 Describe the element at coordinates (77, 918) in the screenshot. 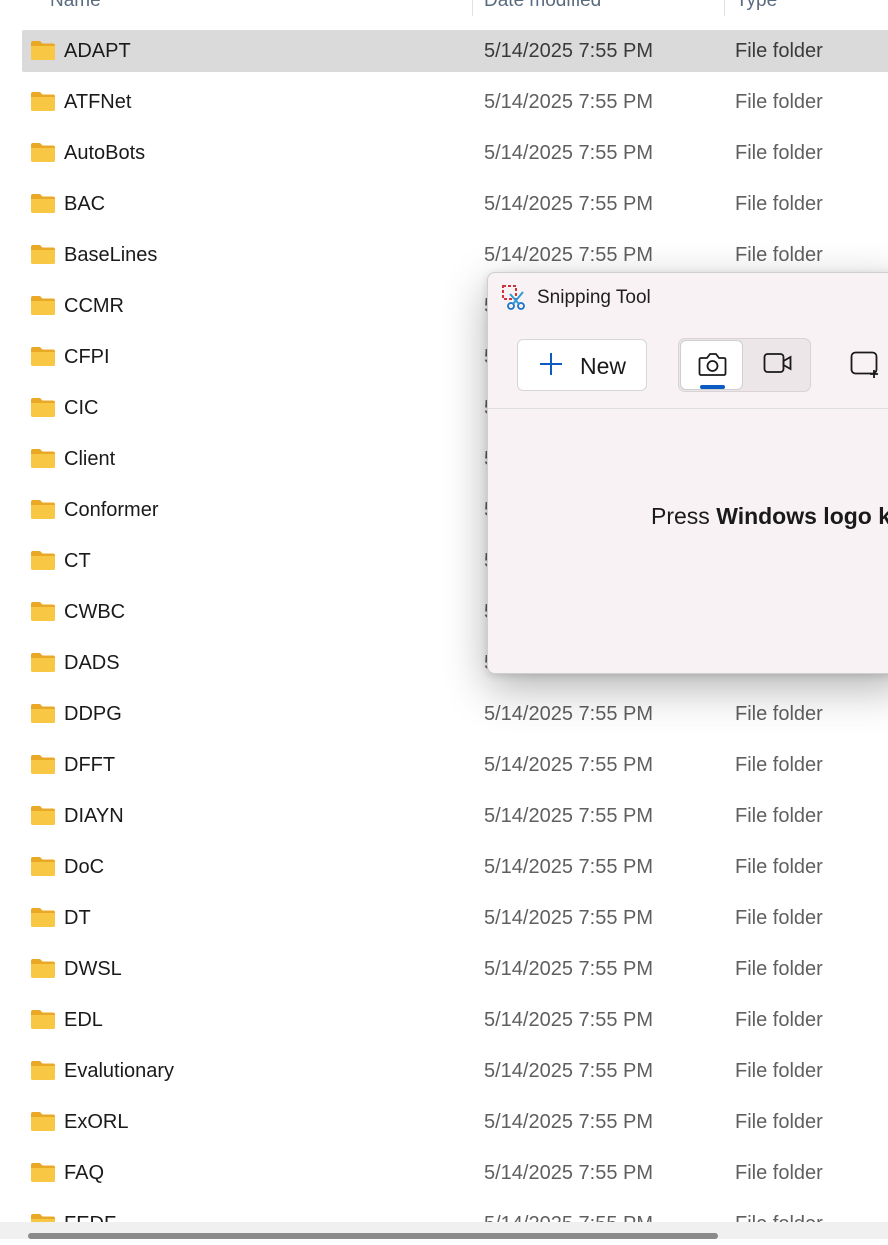

I see `file-name: DT` at that location.